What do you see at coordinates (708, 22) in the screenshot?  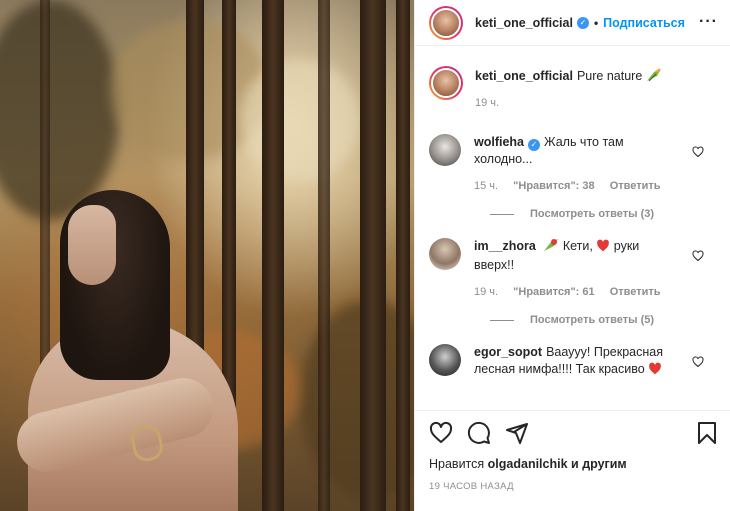 I see `more-options-icon: ···` at bounding box center [708, 22].